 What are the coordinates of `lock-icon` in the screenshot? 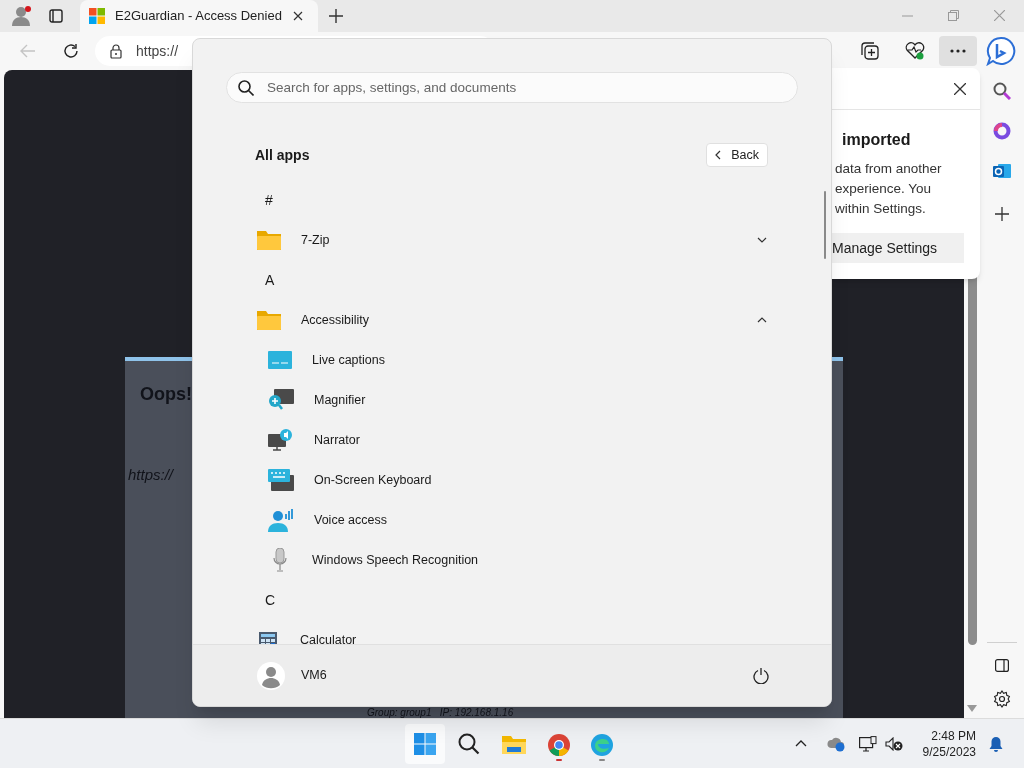 It's located at (116, 51).